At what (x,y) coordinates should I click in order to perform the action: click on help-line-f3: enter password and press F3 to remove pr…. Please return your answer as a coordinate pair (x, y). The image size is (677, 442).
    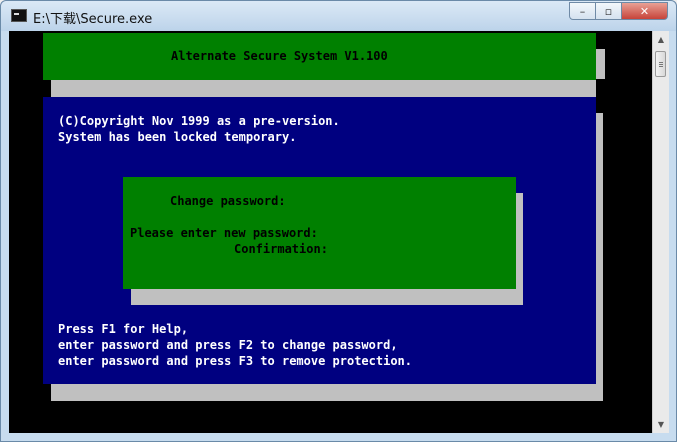
    Looking at the image, I should click on (235, 361).